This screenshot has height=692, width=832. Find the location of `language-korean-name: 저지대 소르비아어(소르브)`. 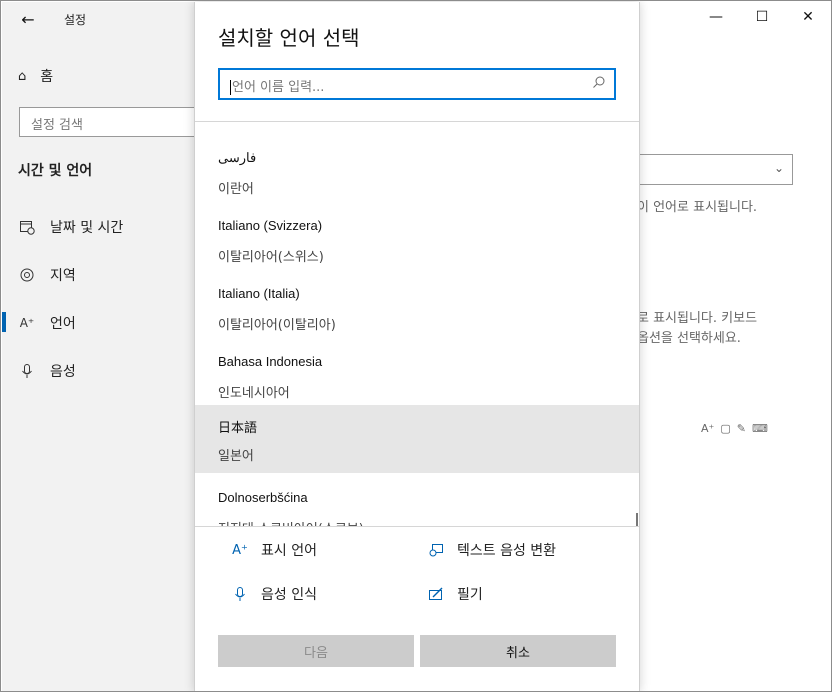

language-korean-name: 저지대 소르비아어(소르브) is located at coordinates (291, 522).